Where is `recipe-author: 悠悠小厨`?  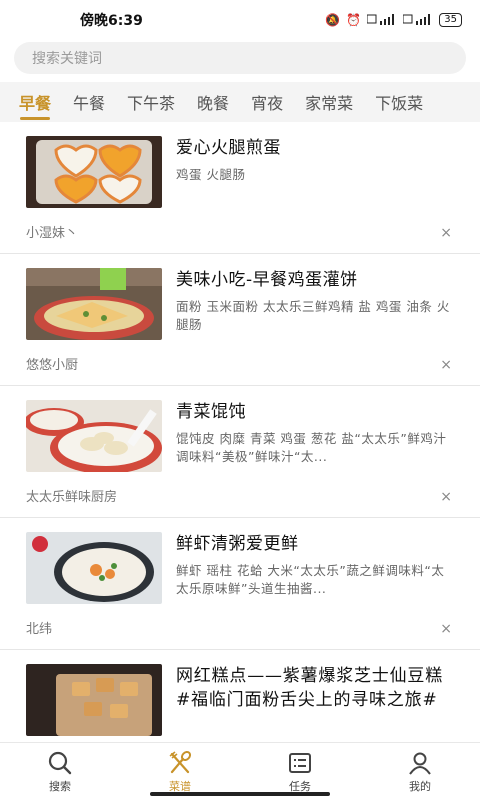 recipe-author: 悠悠小厨 is located at coordinates (52, 363).